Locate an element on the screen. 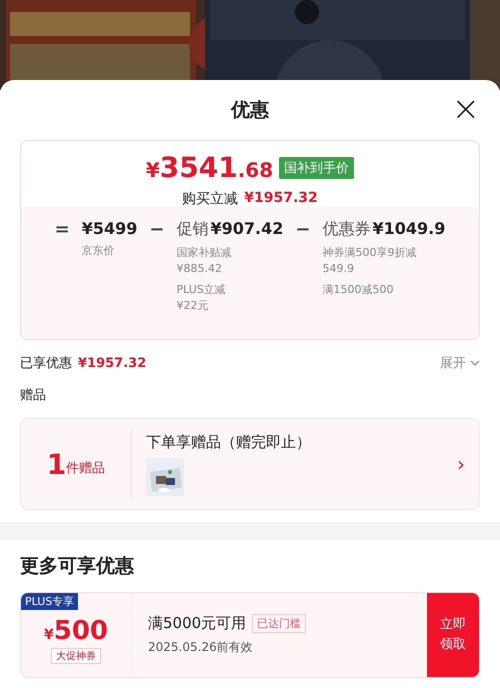 This screenshot has width=500, height=688. breakdown-label: 促销 is located at coordinates (192, 229).